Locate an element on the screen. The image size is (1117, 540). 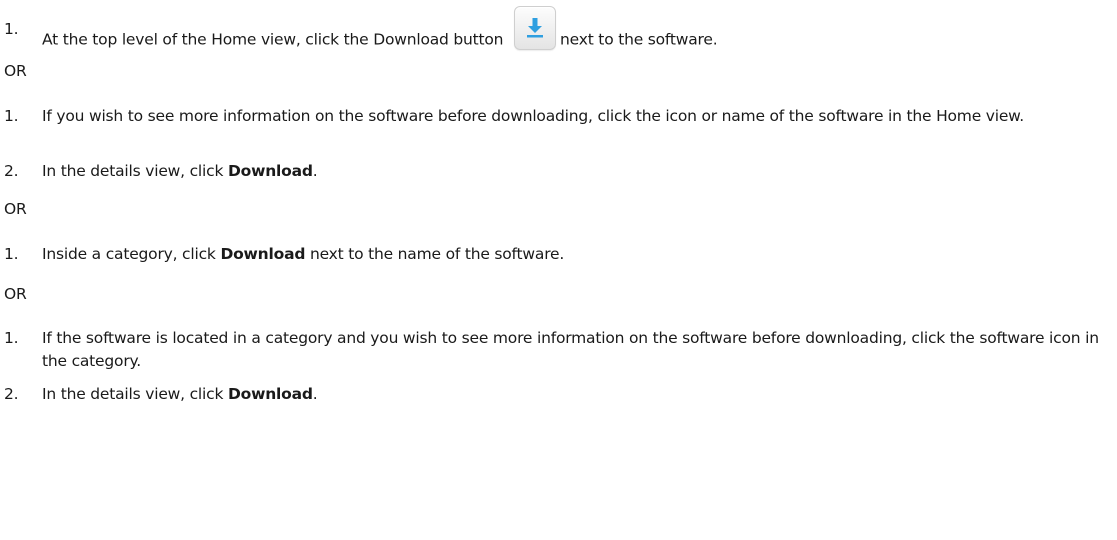
option2-step2: 2. In the details view, click Download. is located at coordinates (557, 171).